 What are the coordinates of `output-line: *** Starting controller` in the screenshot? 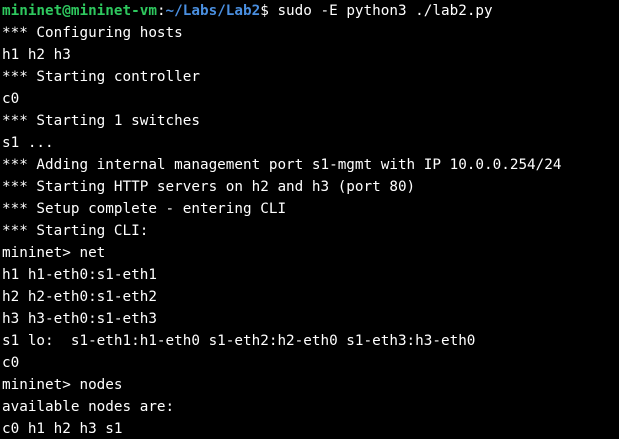 It's located at (101, 77).